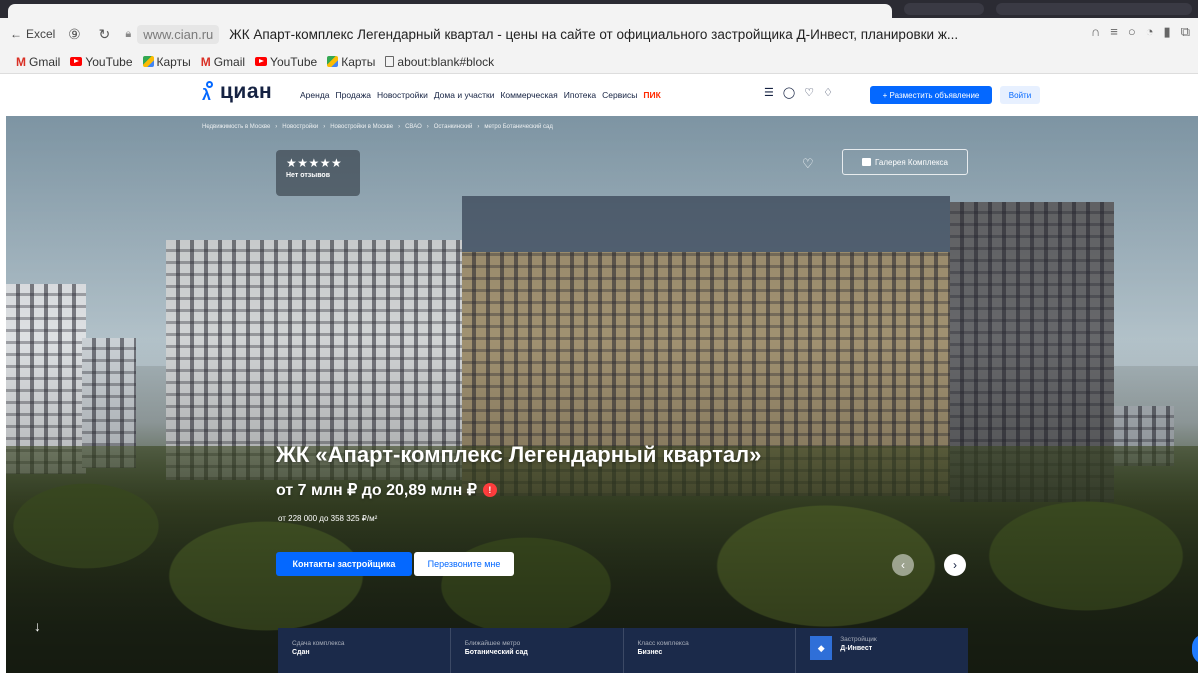  Describe the element at coordinates (905, 162) in the screenshot. I see `gallery-button: Галерея Комплекса` at that location.